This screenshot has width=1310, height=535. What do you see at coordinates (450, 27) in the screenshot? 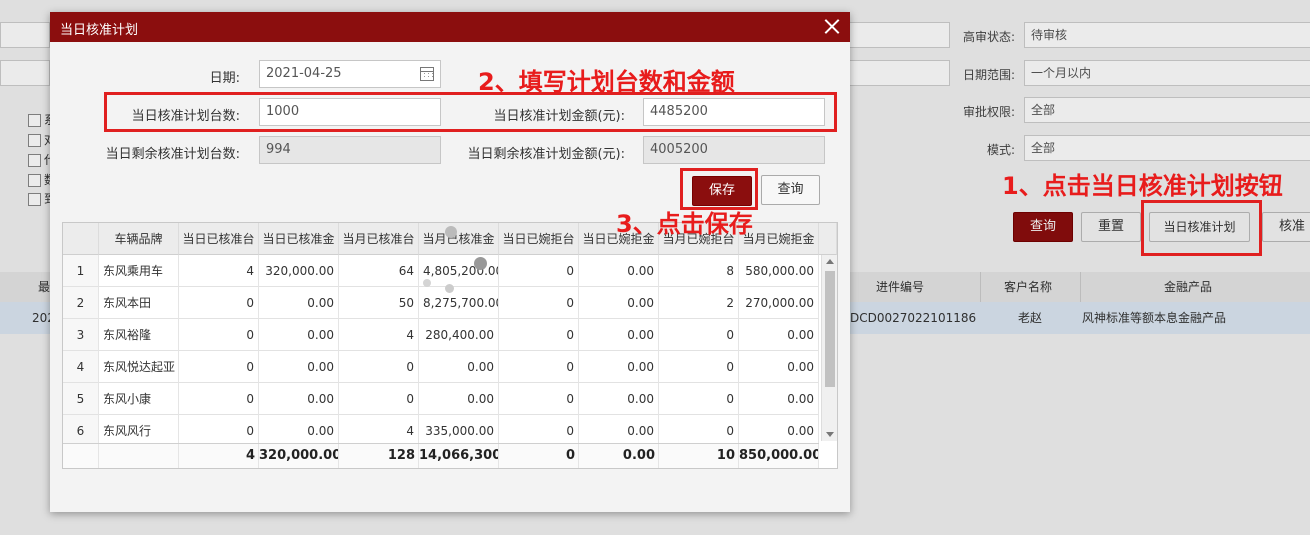
I see `dialog-title-bar: 当日核准计划` at bounding box center [450, 27].